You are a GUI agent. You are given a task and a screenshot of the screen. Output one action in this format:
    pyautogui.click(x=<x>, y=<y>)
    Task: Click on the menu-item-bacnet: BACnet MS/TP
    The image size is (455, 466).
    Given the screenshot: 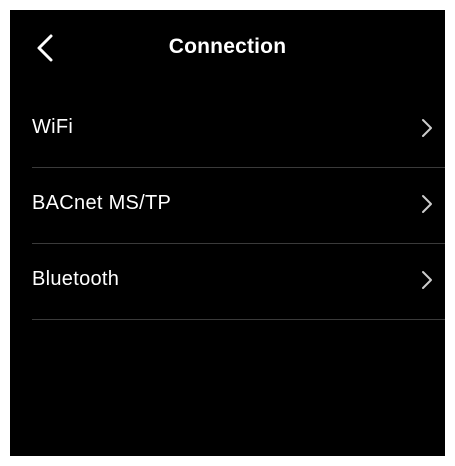 What is the action you would take?
    pyautogui.click(x=238, y=206)
    